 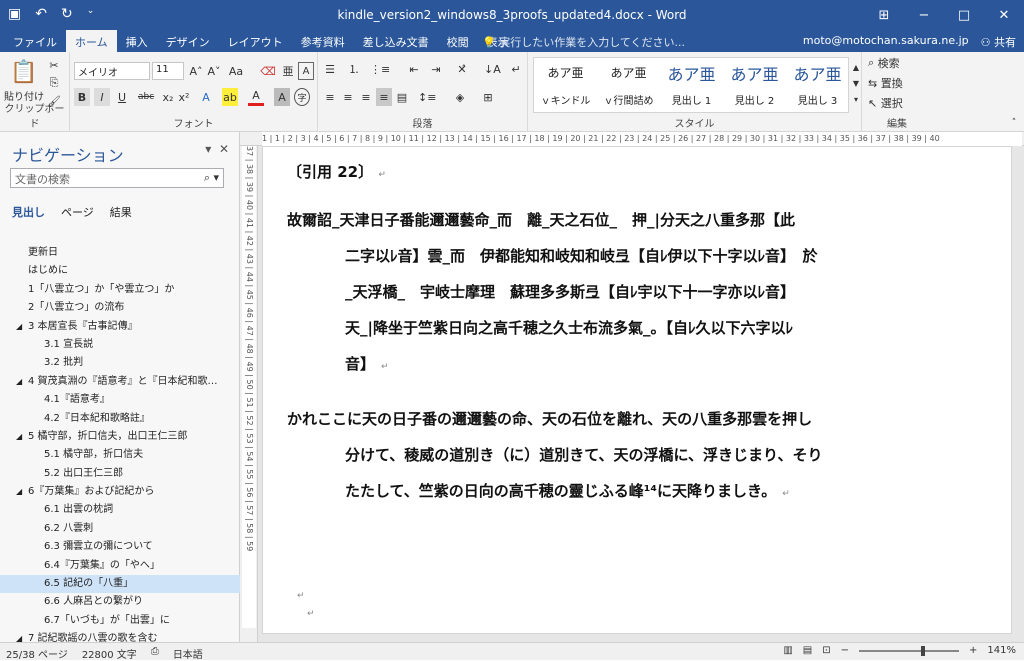 What do you see at coordinates (120, 308) in the screenshot?
I see `nav-heading-item: 2「八雲立つ」の流布` at bounding box center [120, 308].